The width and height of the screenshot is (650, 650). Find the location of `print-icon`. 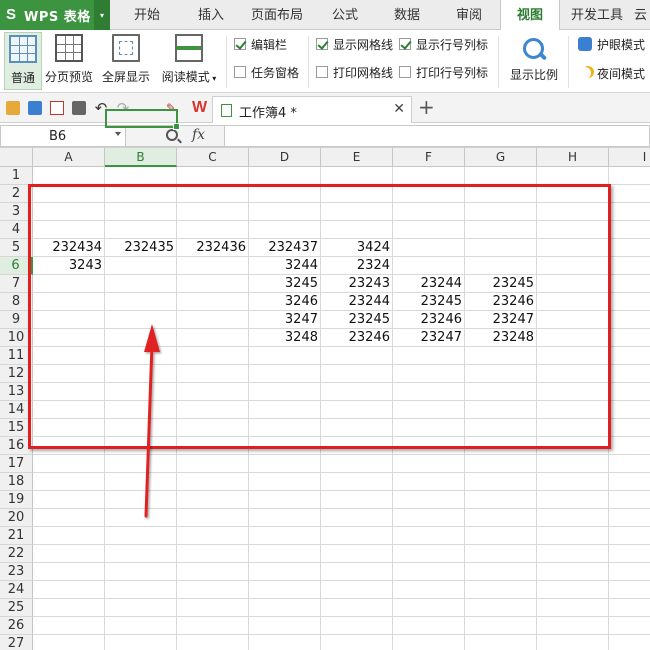

print-icon is located at coordinates (79, 108).